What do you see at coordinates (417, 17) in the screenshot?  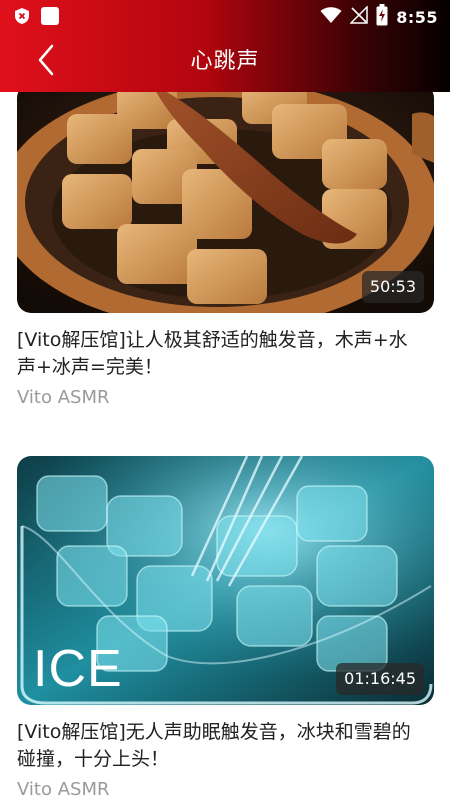 I see `status-time: 8:55` at bounding box center [417, 17].